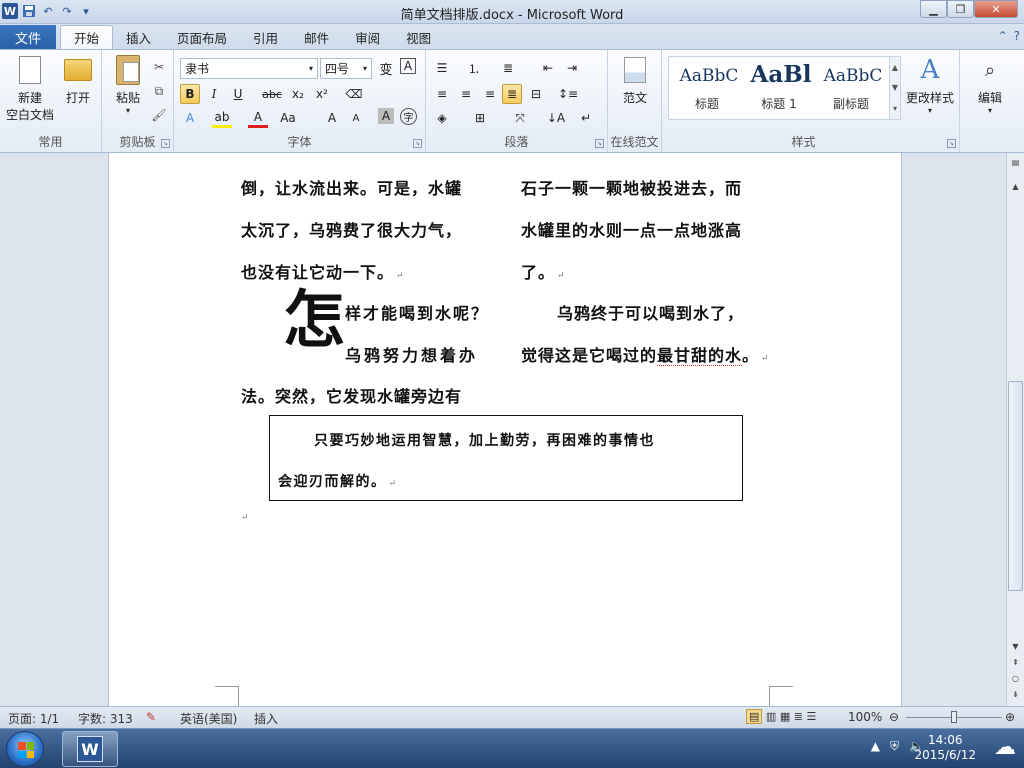 The width and height of the screenshot is (1024, 768). What do you see at coordinates (1015, 679) in the screenshot?
I see `select-browse-object-icon: ○` at bounding box center [1015, 679].